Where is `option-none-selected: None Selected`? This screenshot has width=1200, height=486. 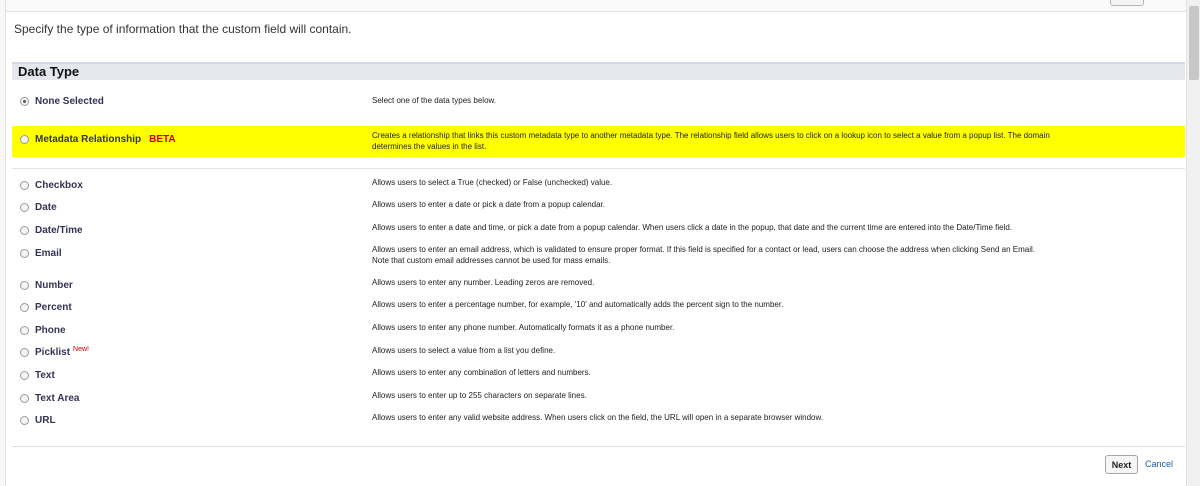
option-none-selected: None Selected is located at coordinates (62, 101).